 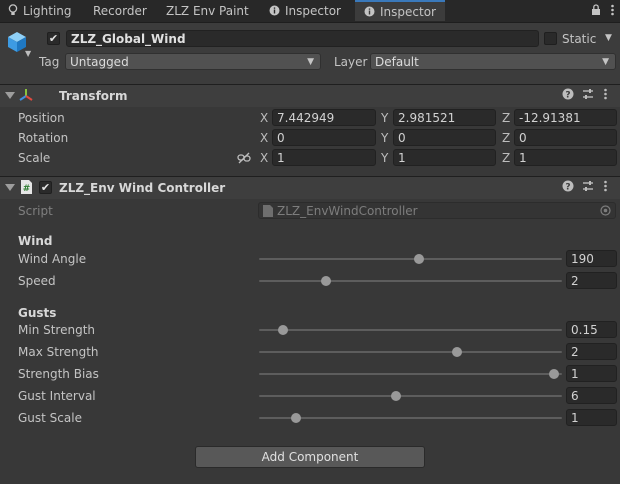 I want to click on gust-scale-label: Gust Scale, so click(x=50, y=418).